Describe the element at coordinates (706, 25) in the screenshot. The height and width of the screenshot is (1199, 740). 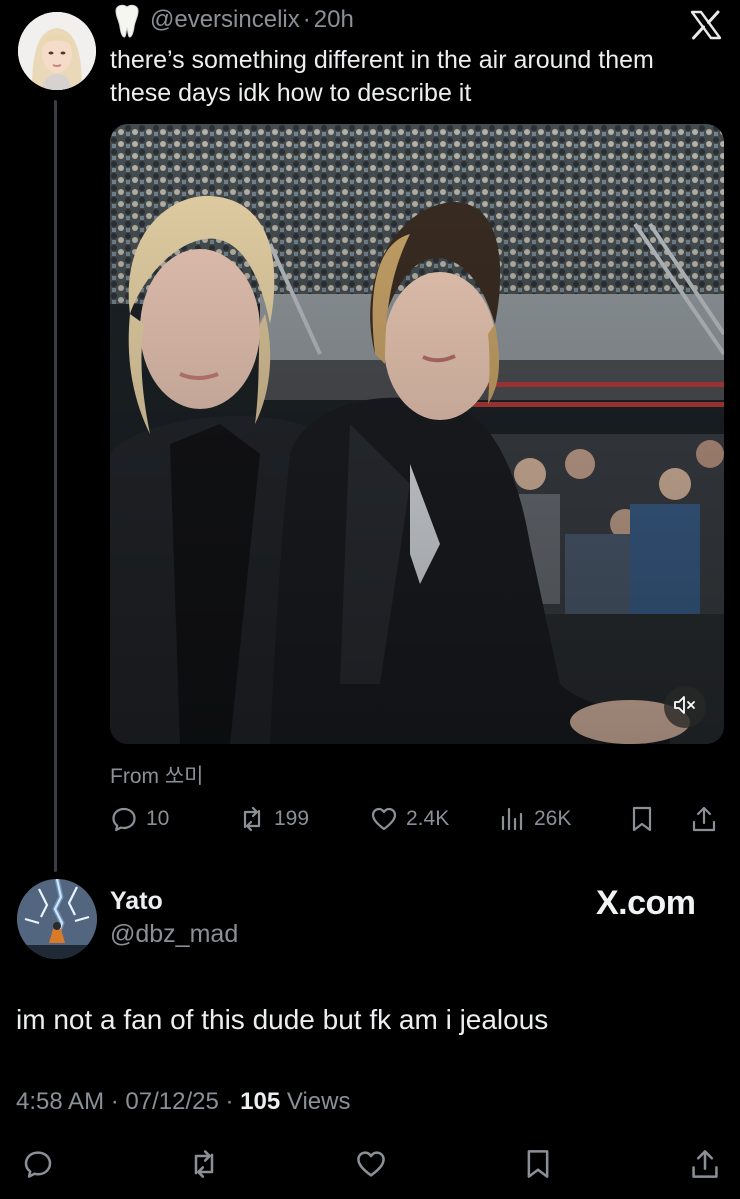
I see `x-logo-icon` at that location.